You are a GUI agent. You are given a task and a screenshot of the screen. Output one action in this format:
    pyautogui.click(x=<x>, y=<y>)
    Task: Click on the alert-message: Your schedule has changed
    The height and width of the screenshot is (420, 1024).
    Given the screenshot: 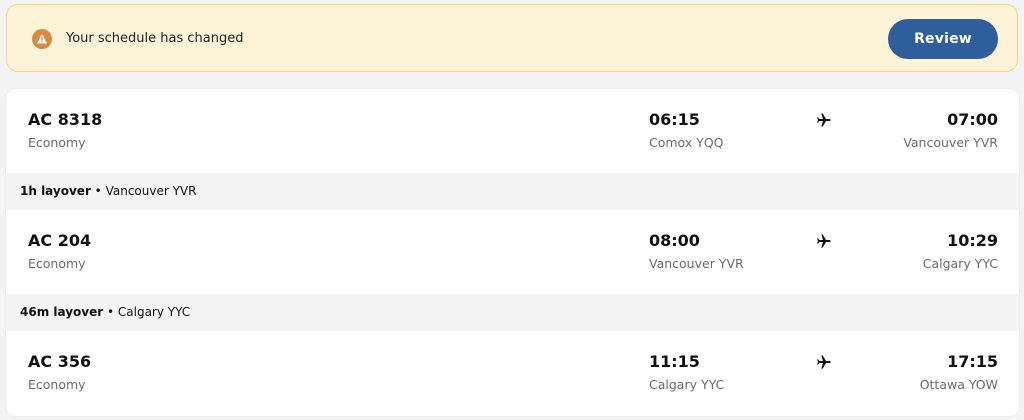 What is the action you would take?
    pyautogui.click(x=155, y=38)
    